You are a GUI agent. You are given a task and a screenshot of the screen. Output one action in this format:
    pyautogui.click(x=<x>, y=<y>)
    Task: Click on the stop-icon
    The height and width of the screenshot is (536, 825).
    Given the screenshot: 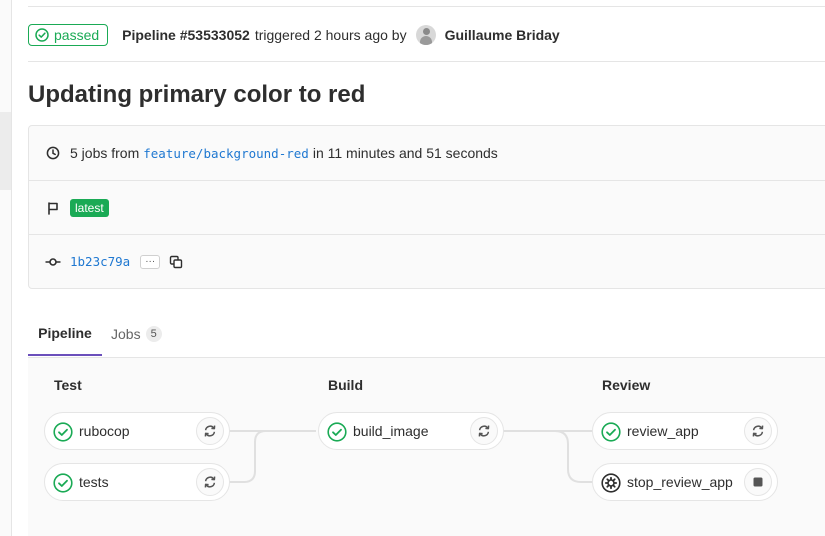 What is the action you would take?
    pyautogui.click(x=758, y=482)
    